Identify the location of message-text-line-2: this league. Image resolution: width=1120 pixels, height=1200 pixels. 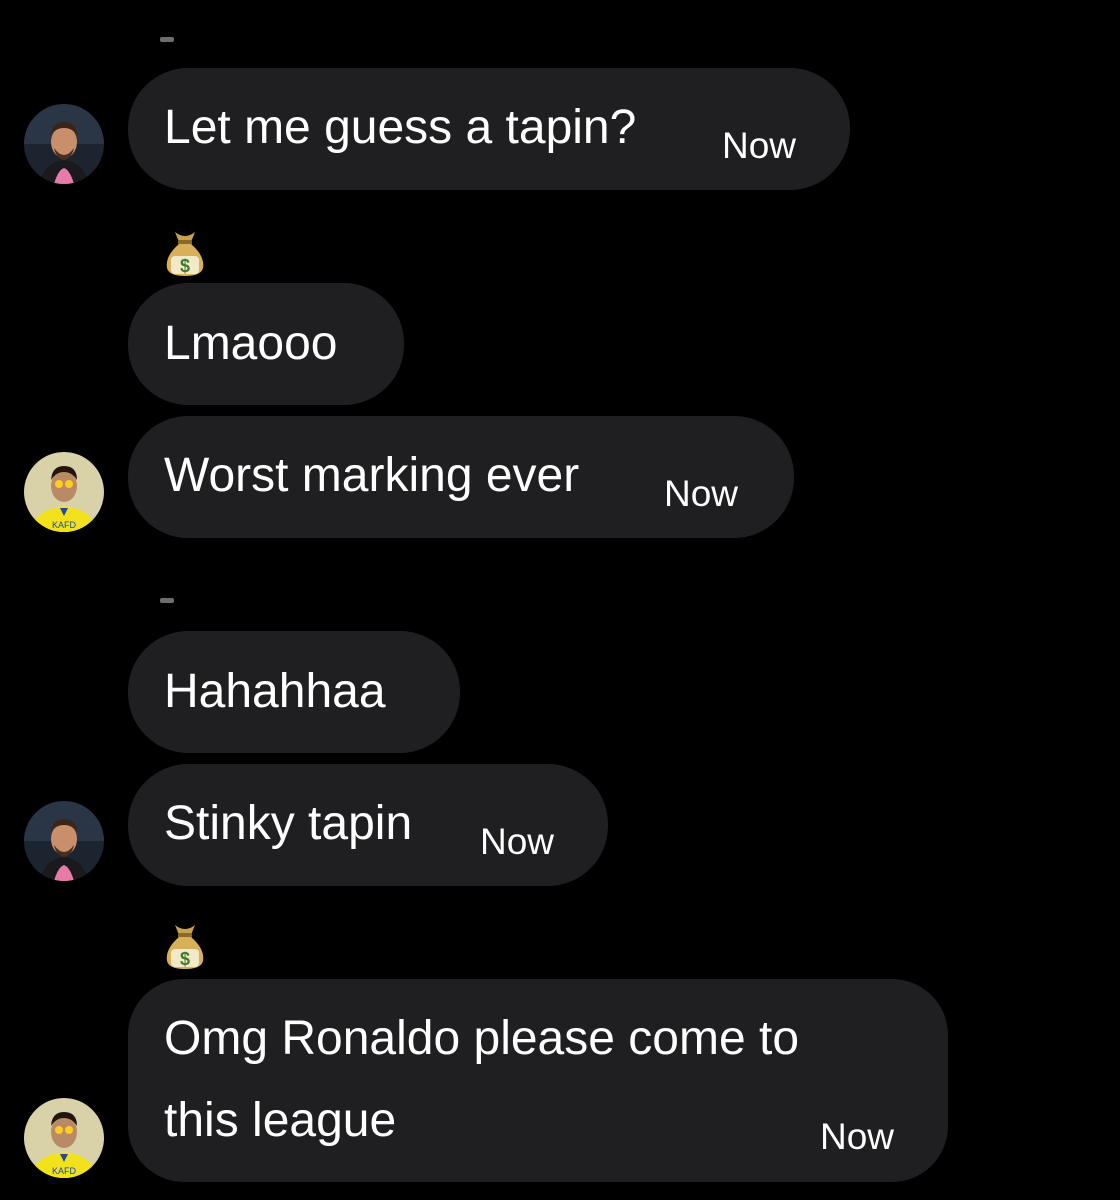
(280, 1120).